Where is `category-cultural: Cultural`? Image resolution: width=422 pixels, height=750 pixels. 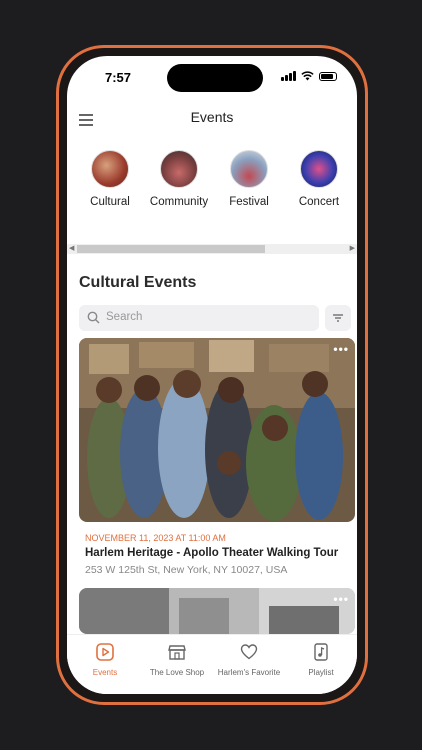
category-cultural: Cultural is located at coordinates (110, 179).